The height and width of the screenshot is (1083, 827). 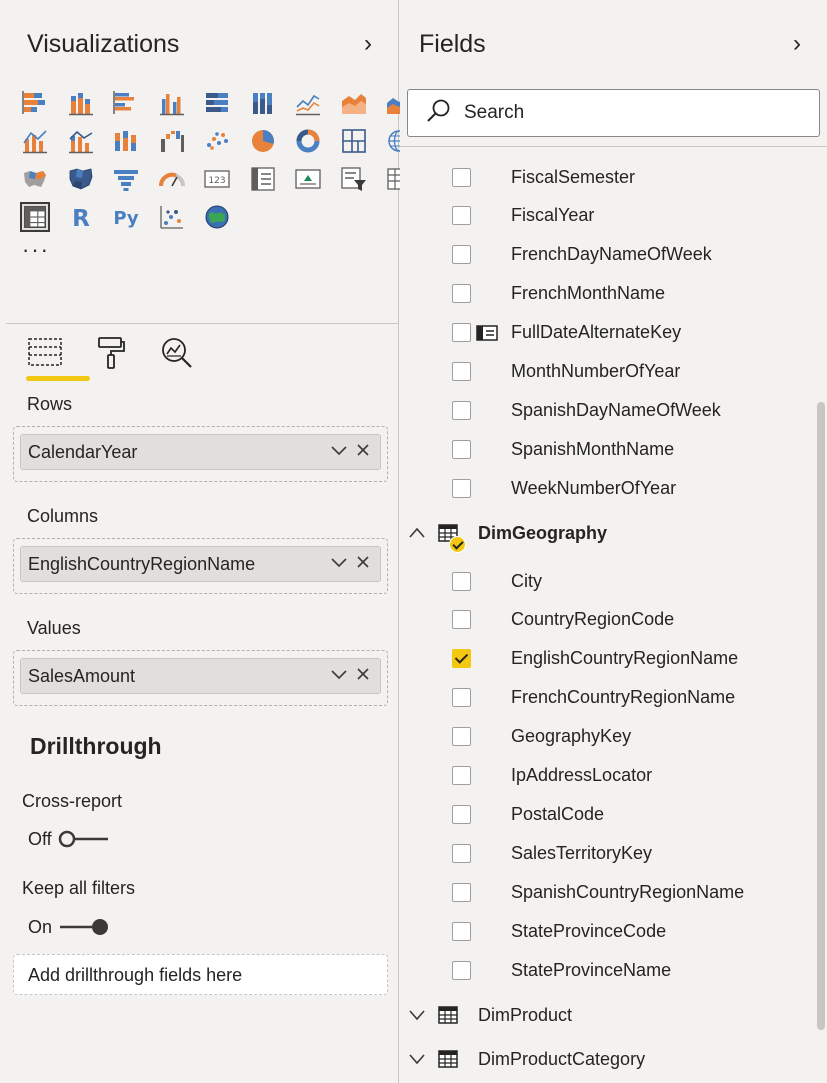 What do you see at coordinates (172, 179) in the screenshot?
I see `gauge-icon` at bounding box center [172, 179].